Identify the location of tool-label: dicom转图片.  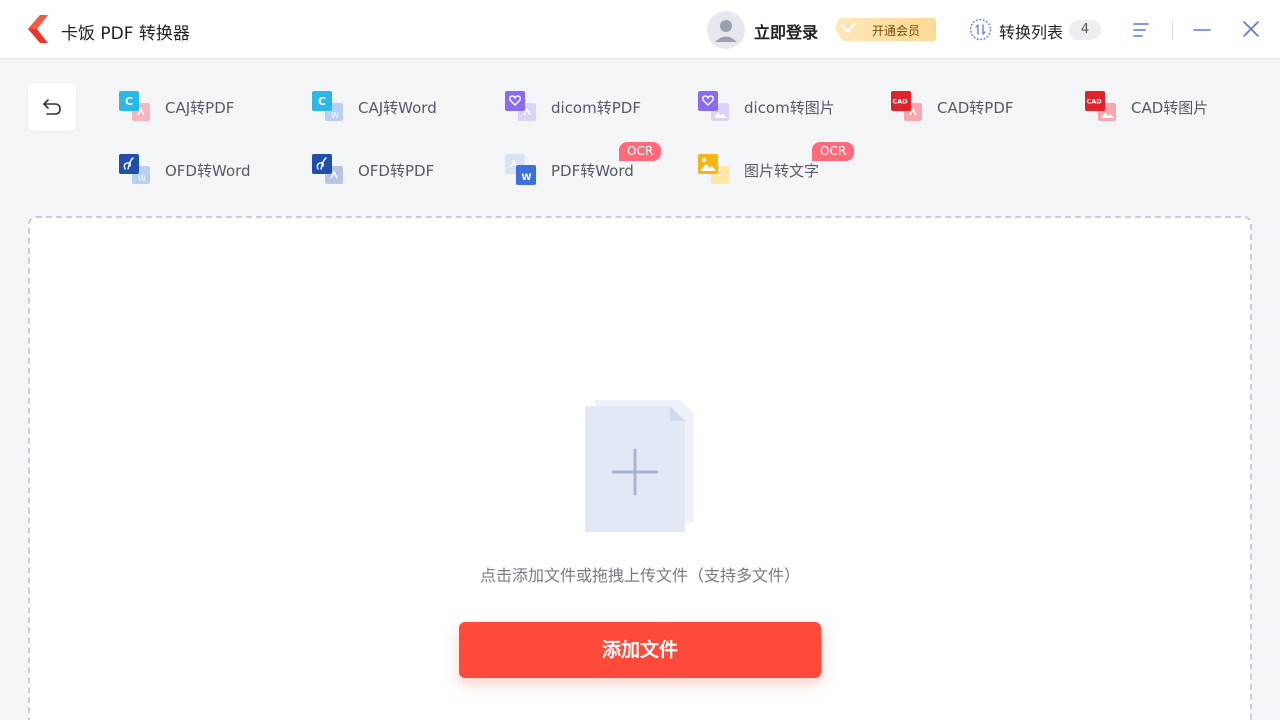
(789, 108).